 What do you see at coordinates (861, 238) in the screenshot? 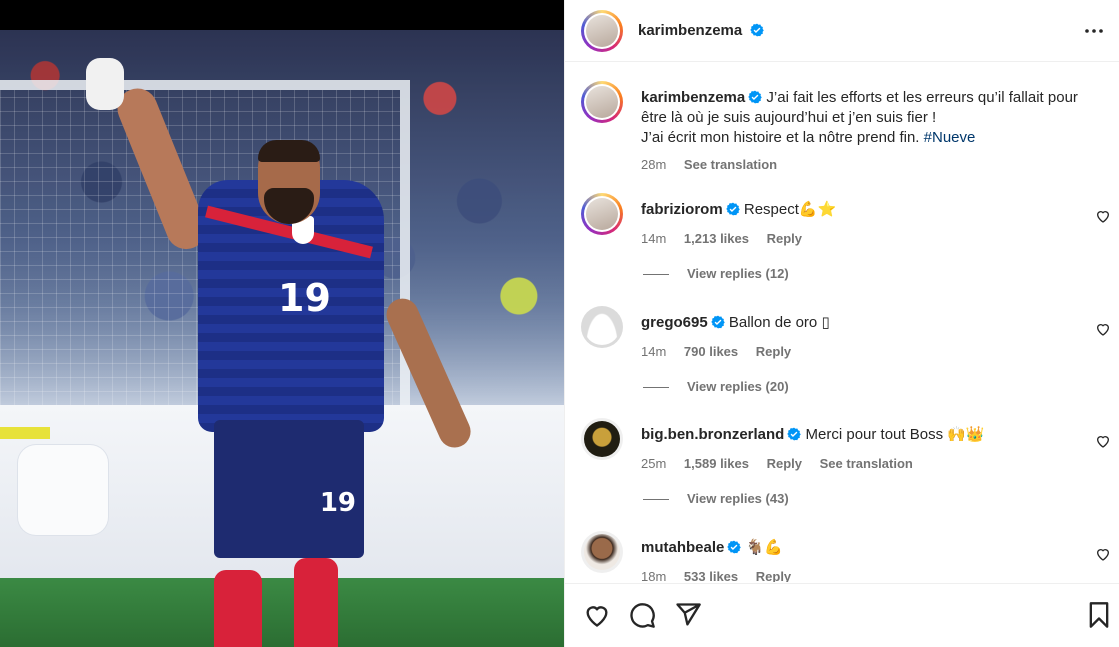
I see `comment-meta: 14m 1,213 likes Reply` at bounding box center [861, 238].